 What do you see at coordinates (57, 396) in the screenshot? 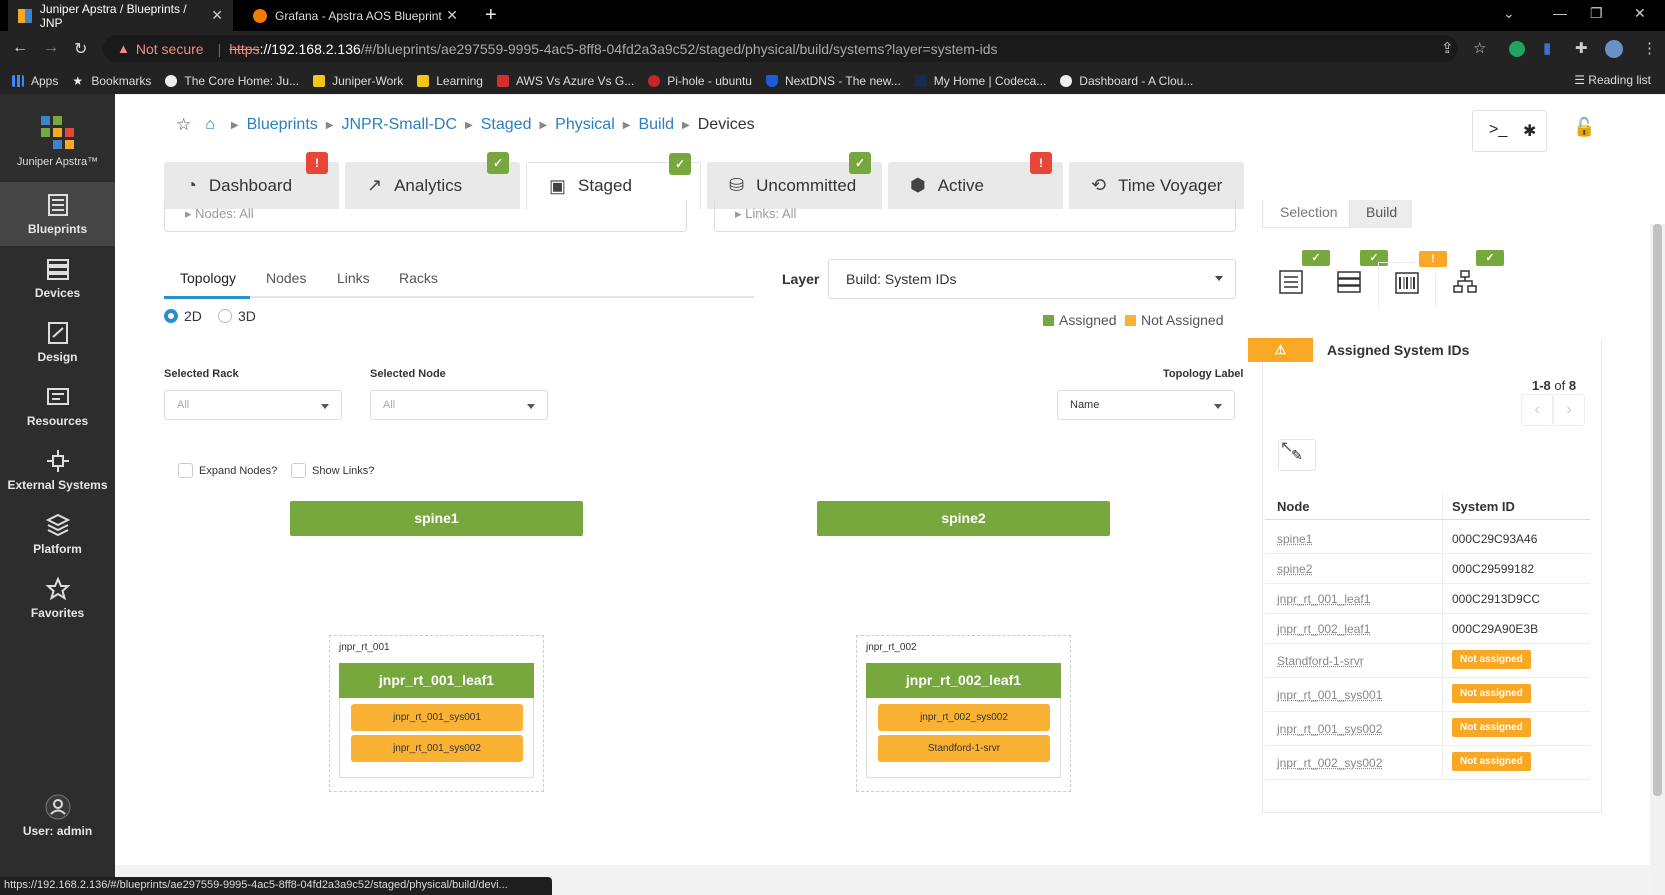
I see `resources-icon` at bounding box center [57, 396].